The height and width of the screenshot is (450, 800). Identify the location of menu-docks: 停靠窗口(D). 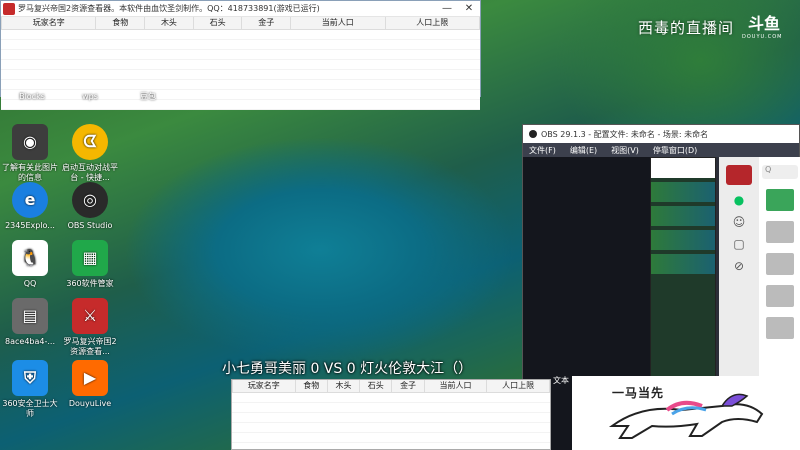
(675, 150).